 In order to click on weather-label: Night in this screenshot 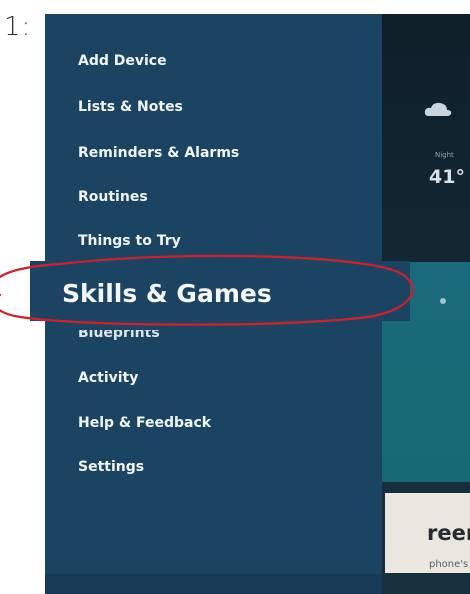, I will do `click(444, 155)`.